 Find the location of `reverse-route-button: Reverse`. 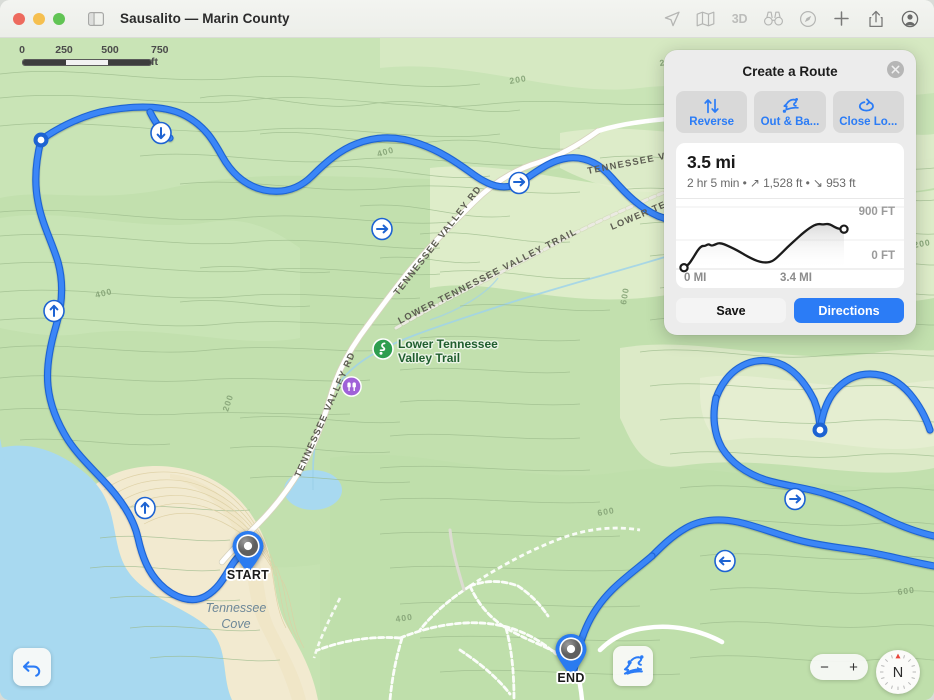

reverse-route-button: Reverse is located at coordinates (712, 112).